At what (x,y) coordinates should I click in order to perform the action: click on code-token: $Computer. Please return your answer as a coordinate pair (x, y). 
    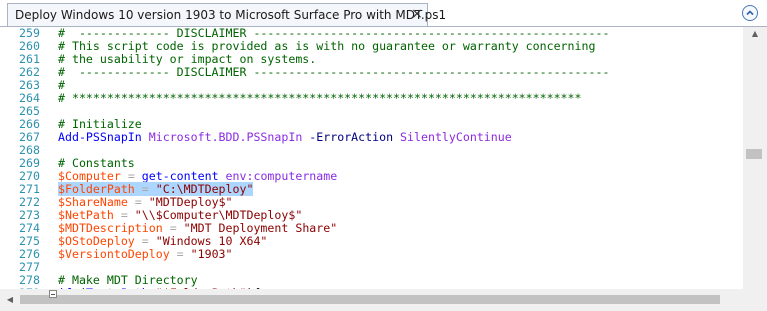
    Looking at the image, I should click on (89, 176).